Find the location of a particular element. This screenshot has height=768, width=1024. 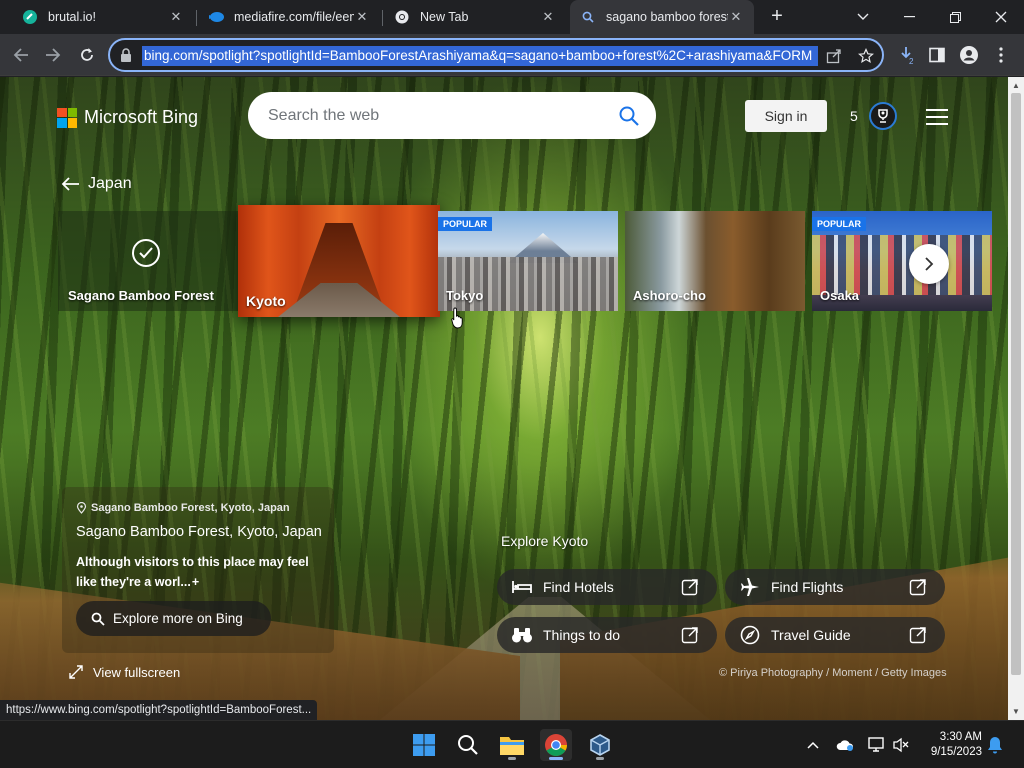

microsoft-bing-logo: Microsoft Bing is located at coordinates (127, 117).